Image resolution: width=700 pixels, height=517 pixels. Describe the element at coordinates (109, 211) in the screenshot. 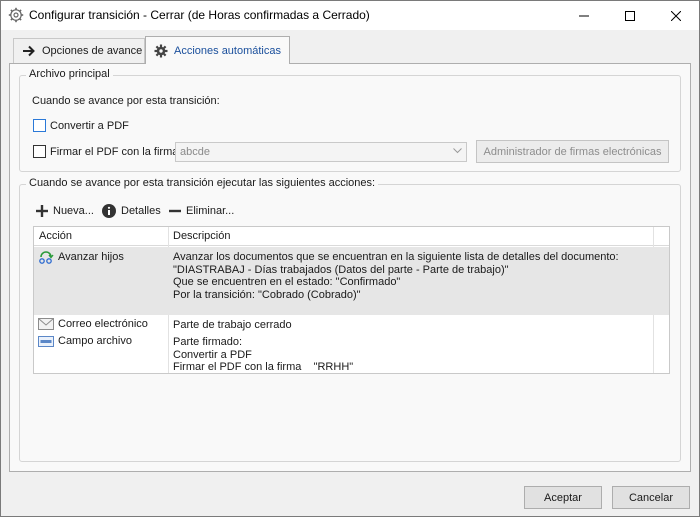

I see `info-icon` at that location.